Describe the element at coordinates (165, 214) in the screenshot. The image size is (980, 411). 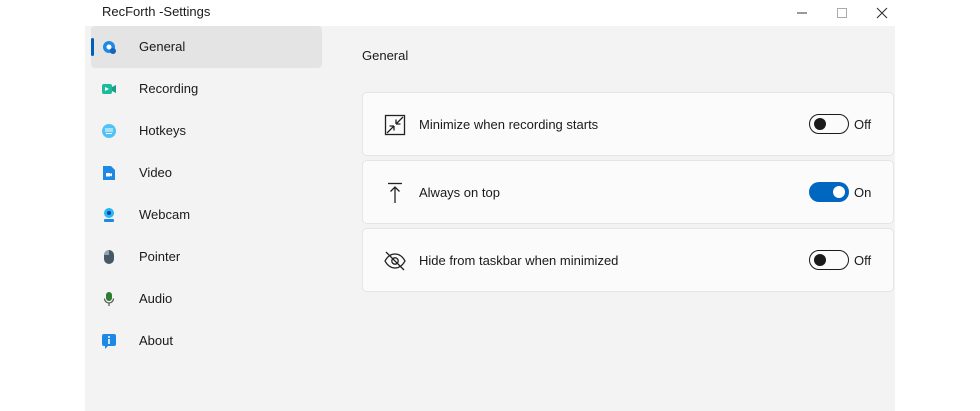
I see `sidebar-item-label: Webcam` at that location.